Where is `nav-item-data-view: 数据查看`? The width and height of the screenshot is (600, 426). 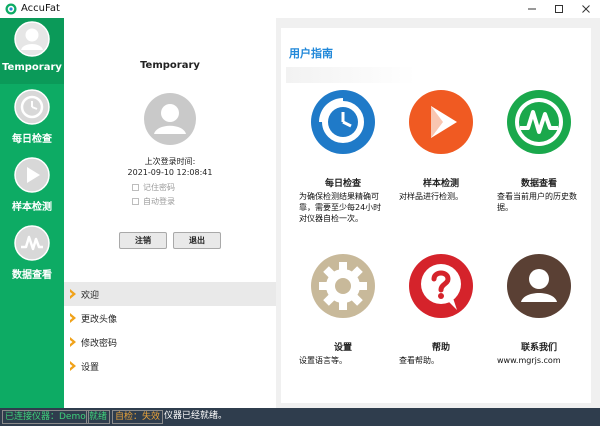
nav-item-data-view: 数据查看 is located at coordinates (32, 255).